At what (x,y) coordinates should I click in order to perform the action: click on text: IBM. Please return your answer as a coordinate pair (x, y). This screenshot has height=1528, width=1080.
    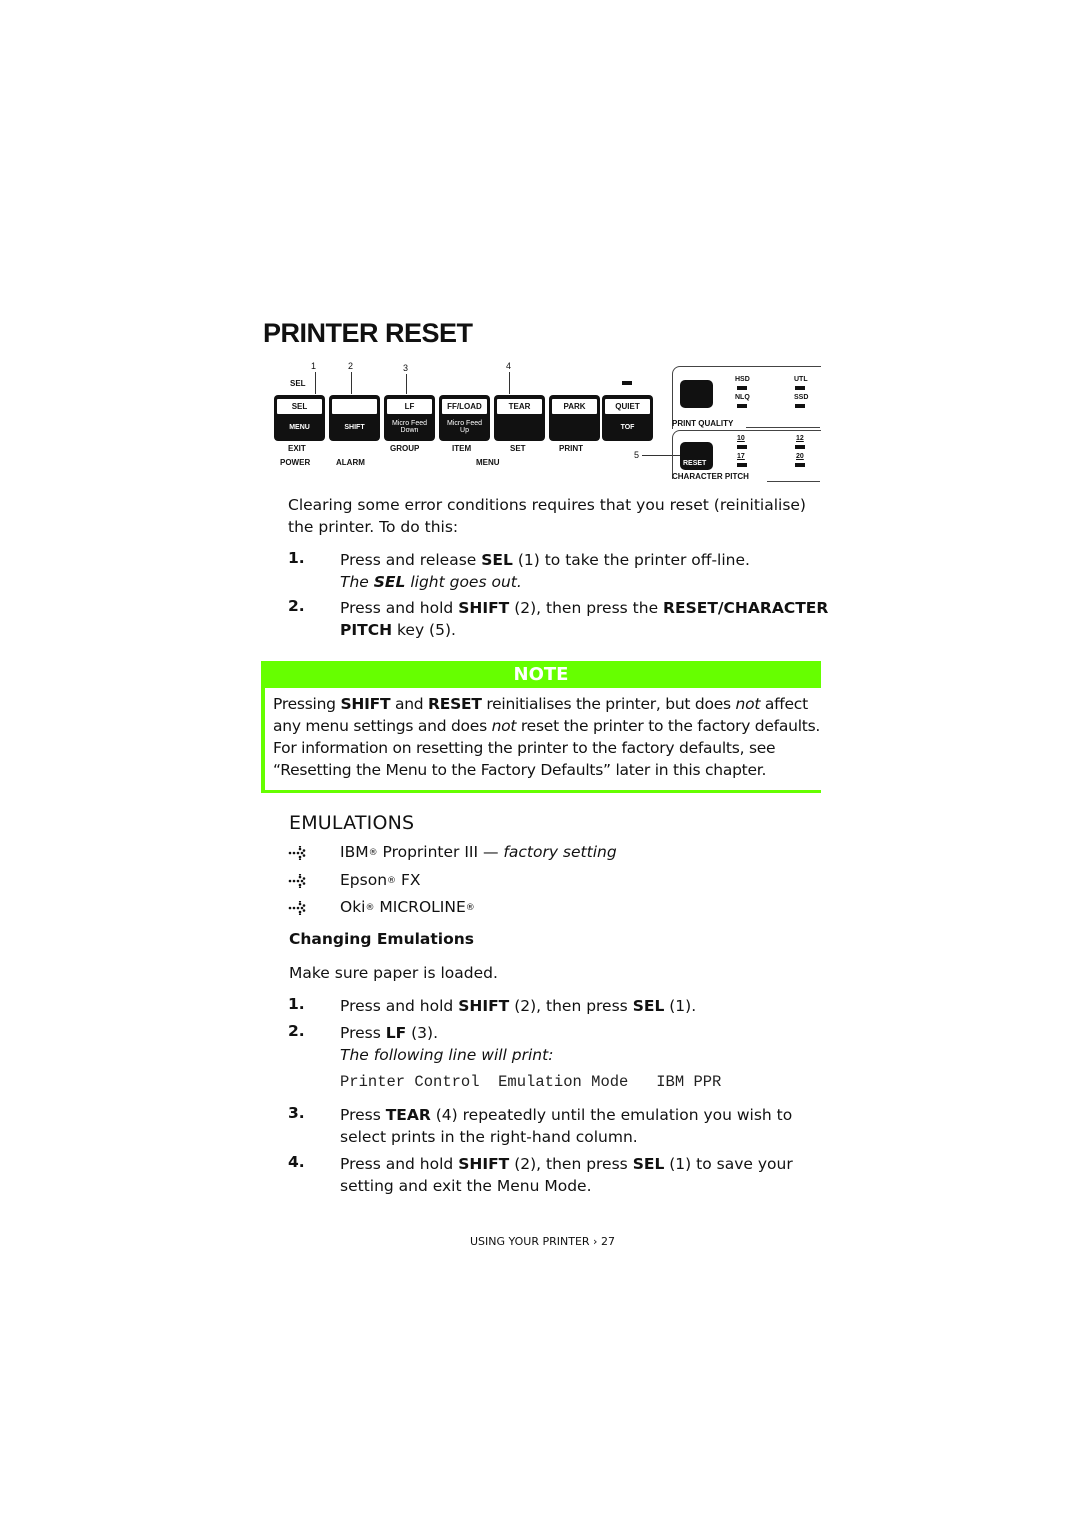
    Looking at the image, I should click on (354, 852).